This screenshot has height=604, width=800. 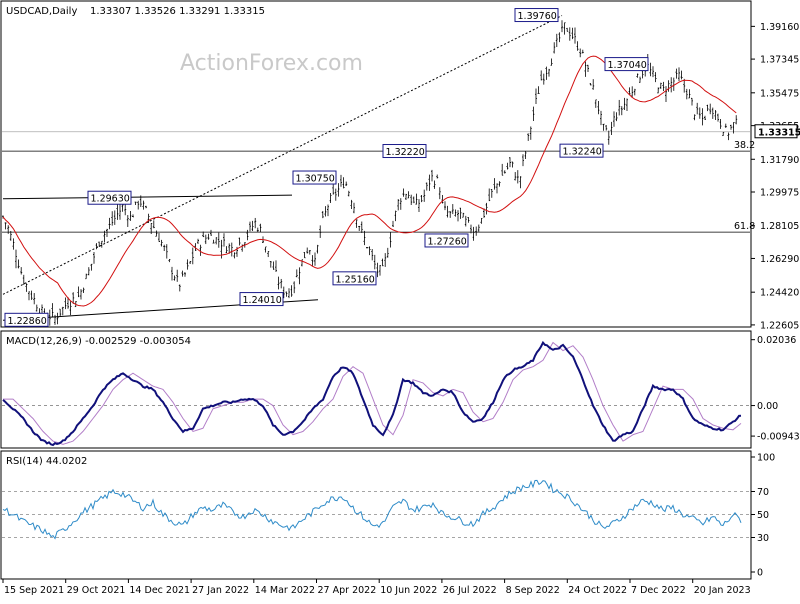 I want to click on x-axis-tick-label: 27 Jan 2022, so click(x=220, y=590).